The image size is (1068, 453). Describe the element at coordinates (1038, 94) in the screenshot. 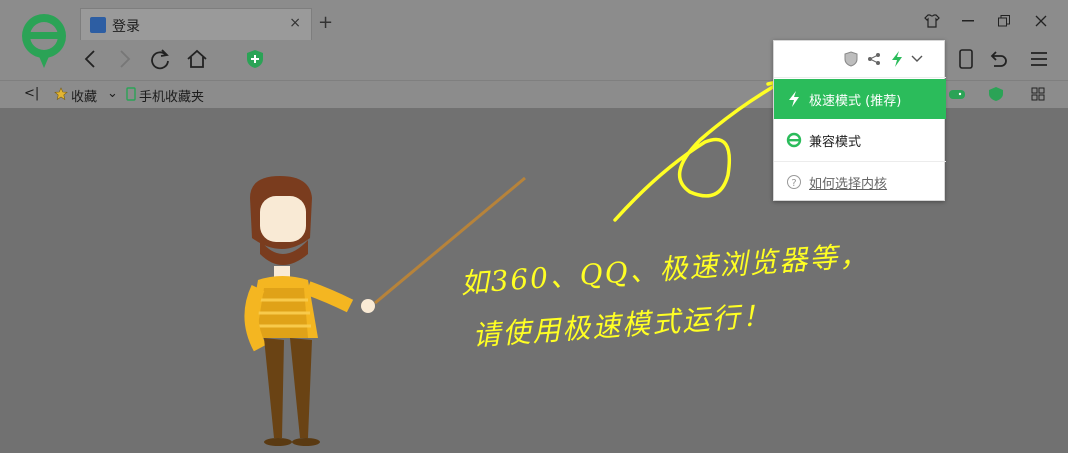

I see `apps-grid-icon` at that location.